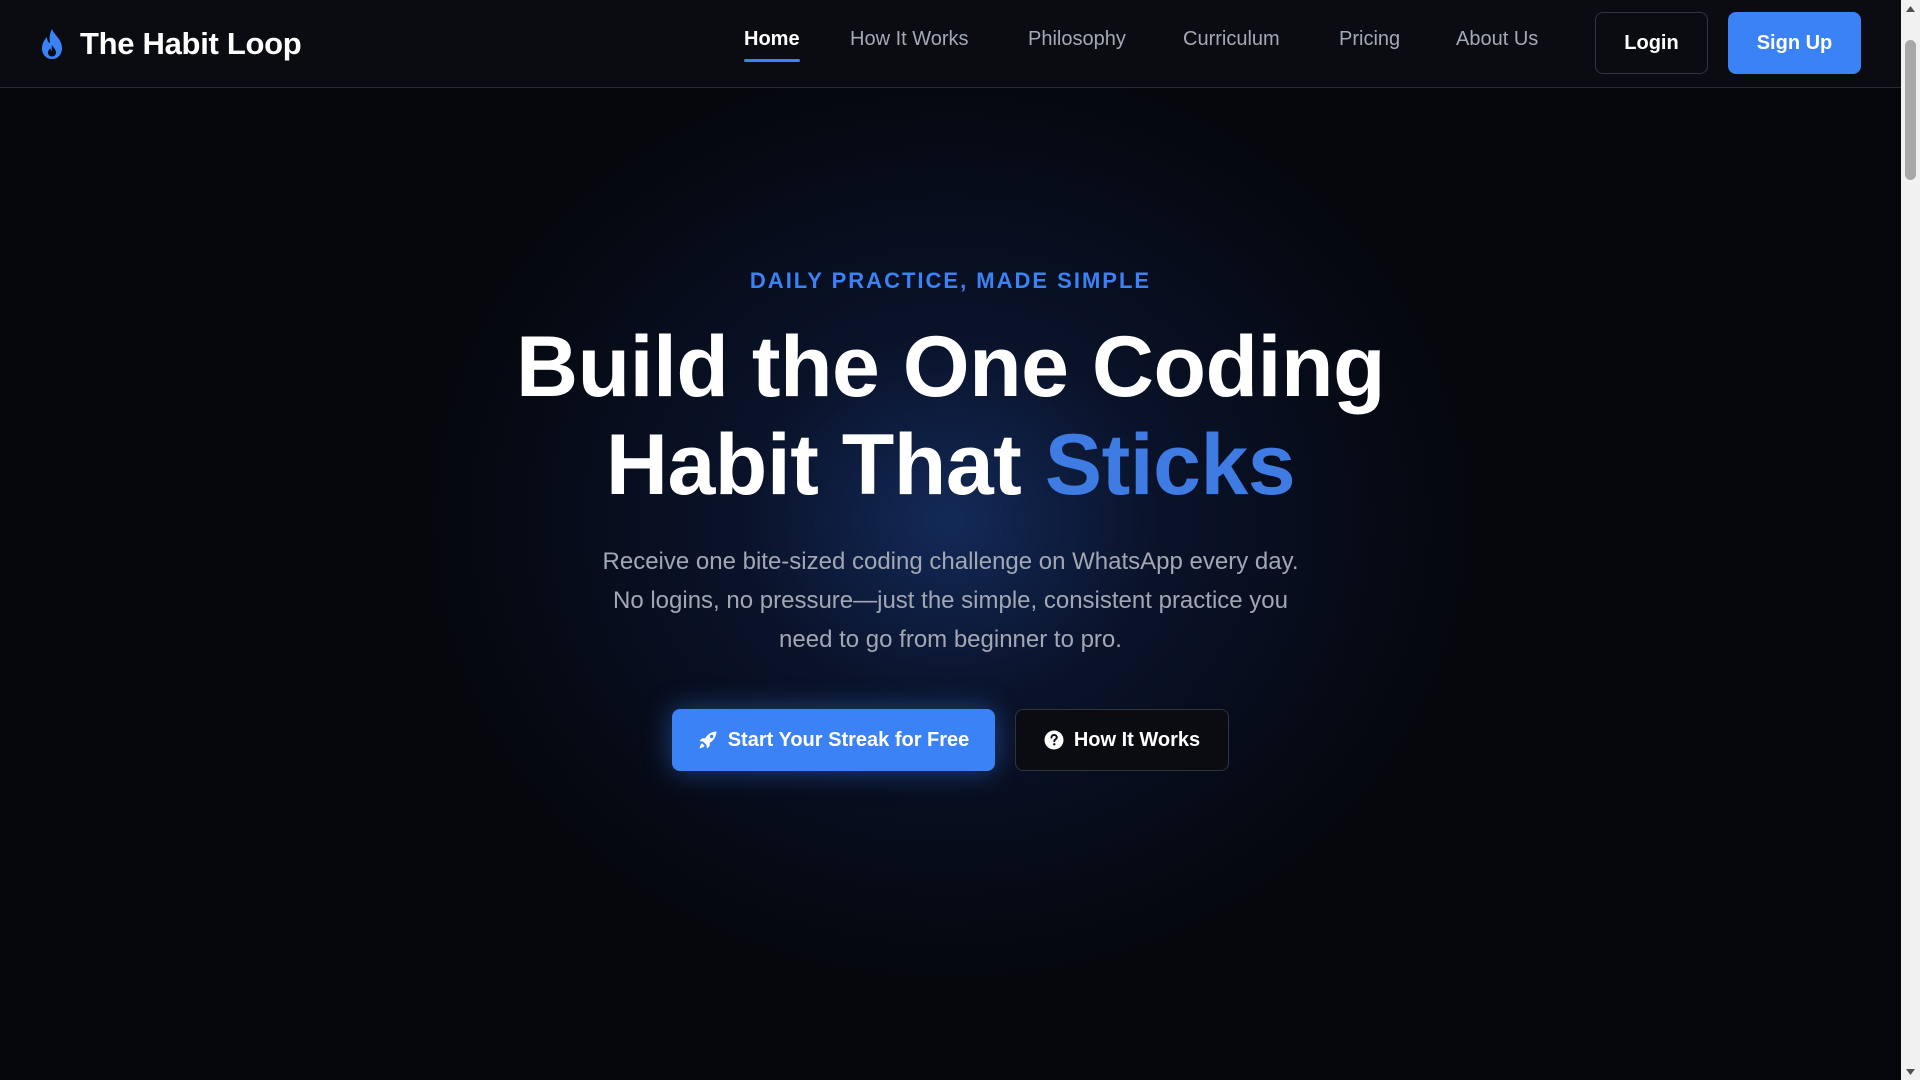 This screenshot has width=1920, height=1080. What do you see at coordinates (813, 465) in the screenshot?
I see `headline-line-2-prefix: Habit That` at bounding box center [813, 465].